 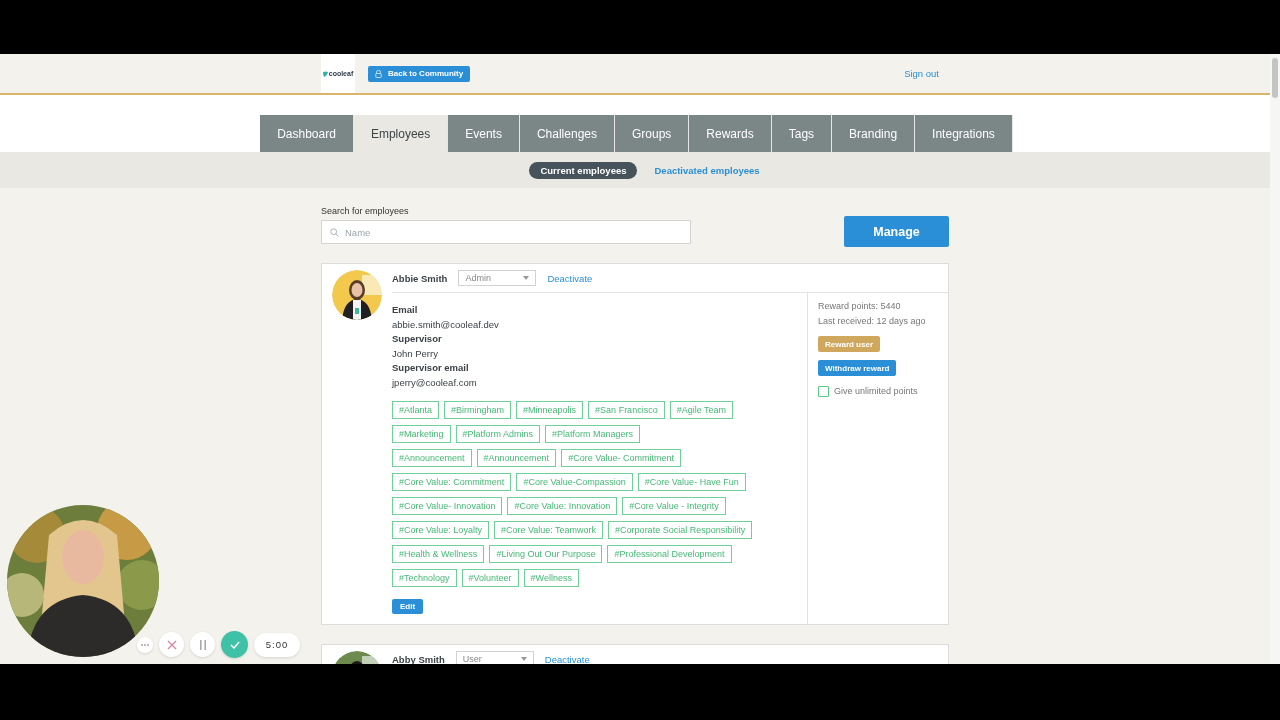 What do you see at coordinates (550, 410) in the screenshot?
I see `tag-chip: #Minneapolis` at bounding box center [550, 410].